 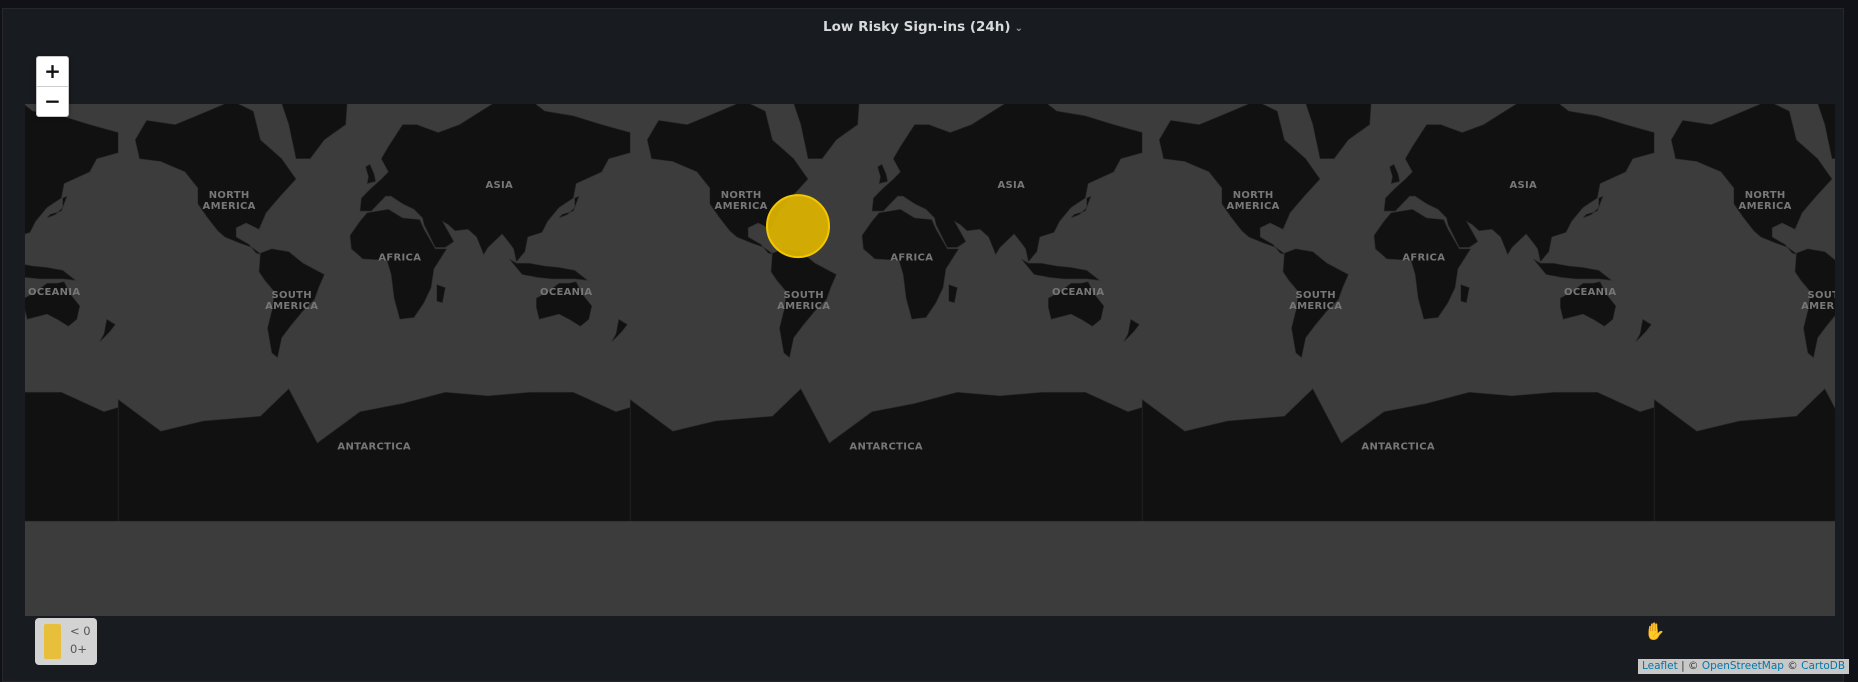 I want to click on zoom-control: + −, so click(x=52, y=86).